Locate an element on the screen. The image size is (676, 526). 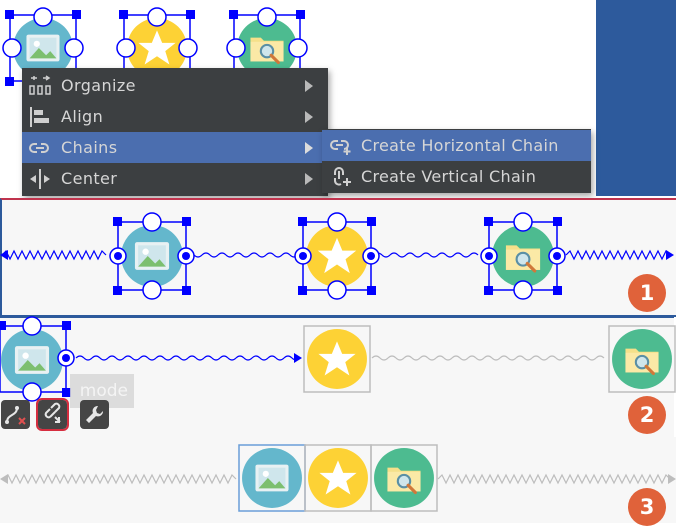
vertical-chain-icon is located at coordinates (341, 177).